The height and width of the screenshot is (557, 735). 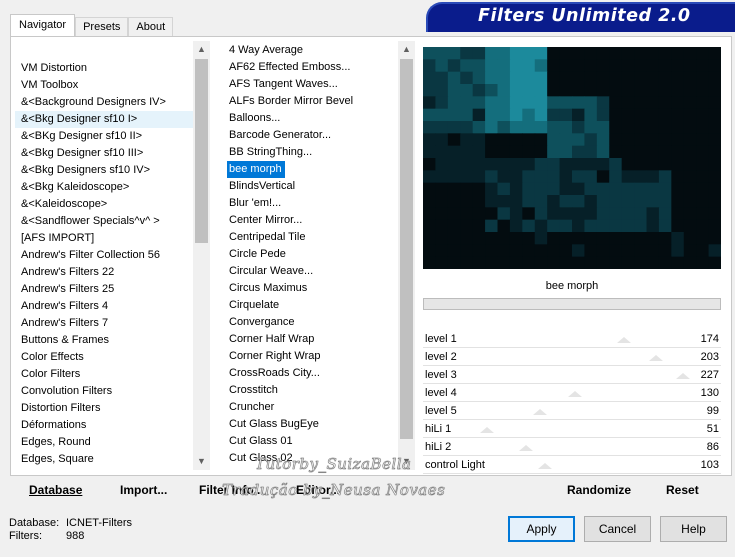 I want to click on category-item: &<Background Designers IV>, so click(x=112, y=102).